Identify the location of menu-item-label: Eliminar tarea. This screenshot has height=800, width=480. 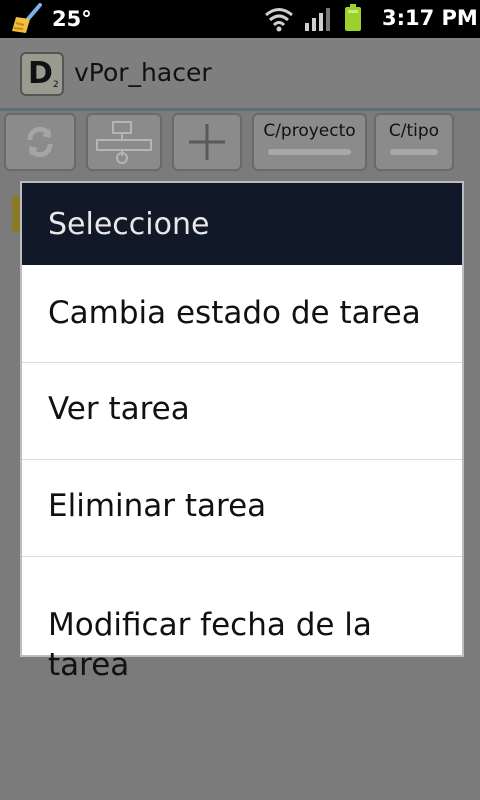
(157, 506).